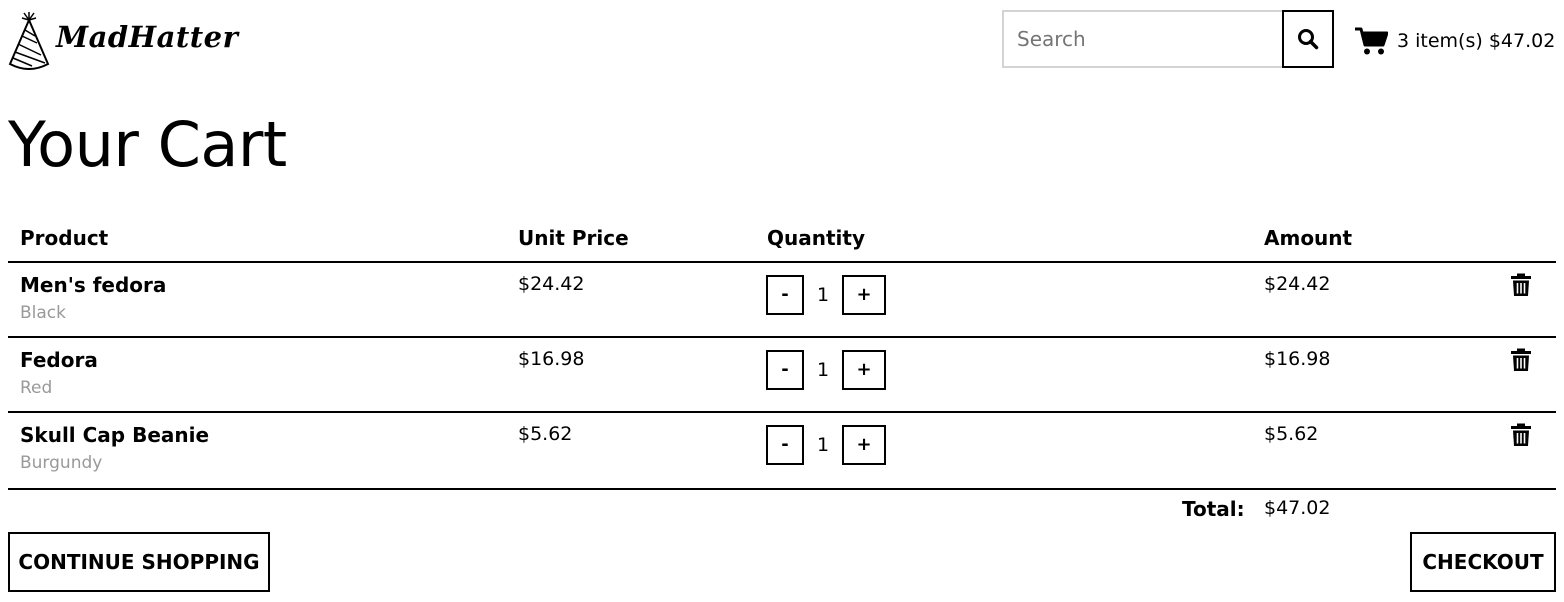  I want to click on cart-summary-link: 3 item(s) $47.02, so click(1454, 41).